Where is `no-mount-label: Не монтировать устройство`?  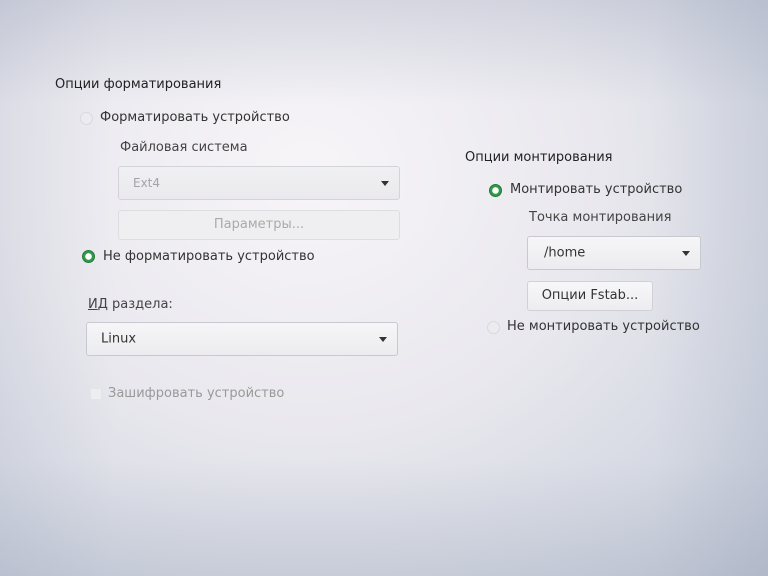 no-mount-label: Не монтировать устройство is located at coordinates (603, 326).